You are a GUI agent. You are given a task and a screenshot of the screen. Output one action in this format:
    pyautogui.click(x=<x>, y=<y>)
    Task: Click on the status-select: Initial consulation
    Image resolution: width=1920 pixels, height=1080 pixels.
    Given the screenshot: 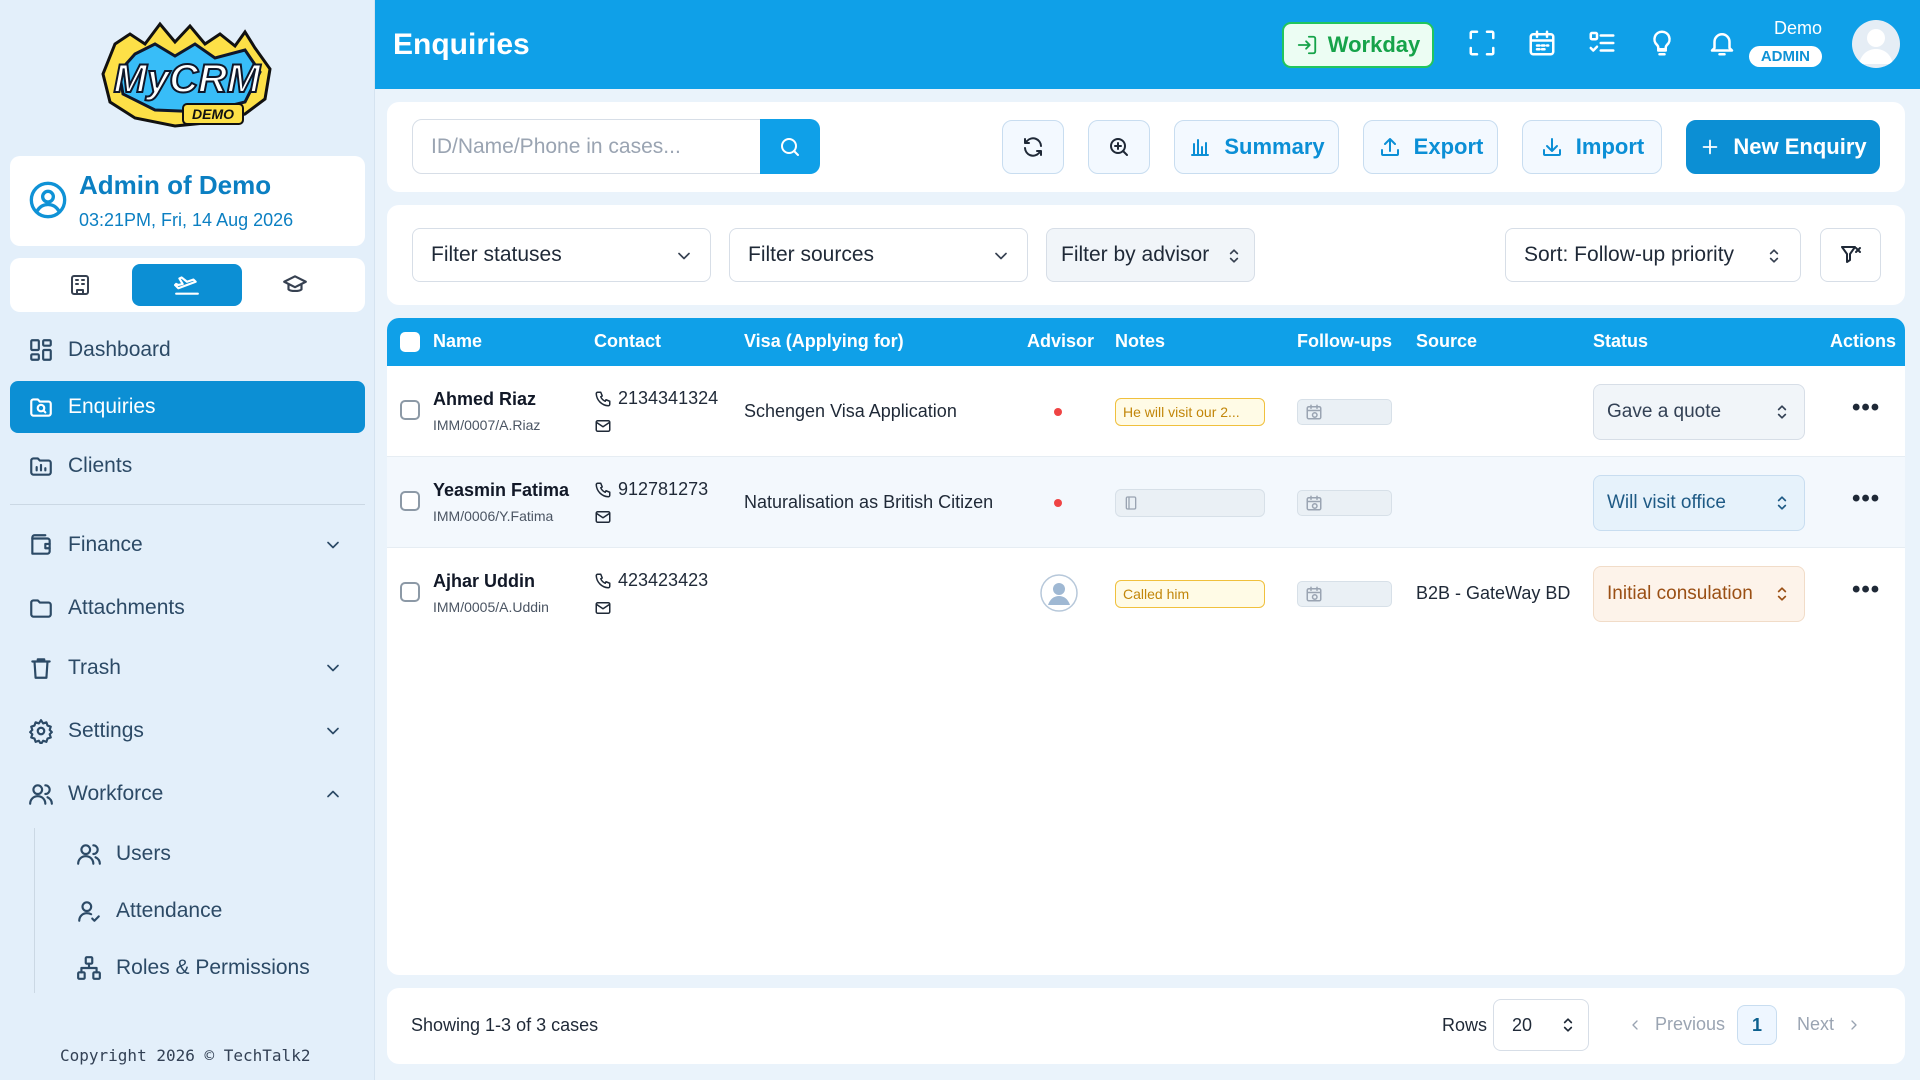 What is the action you would take?
    pyautogui.click(x=1699, y=594)
    